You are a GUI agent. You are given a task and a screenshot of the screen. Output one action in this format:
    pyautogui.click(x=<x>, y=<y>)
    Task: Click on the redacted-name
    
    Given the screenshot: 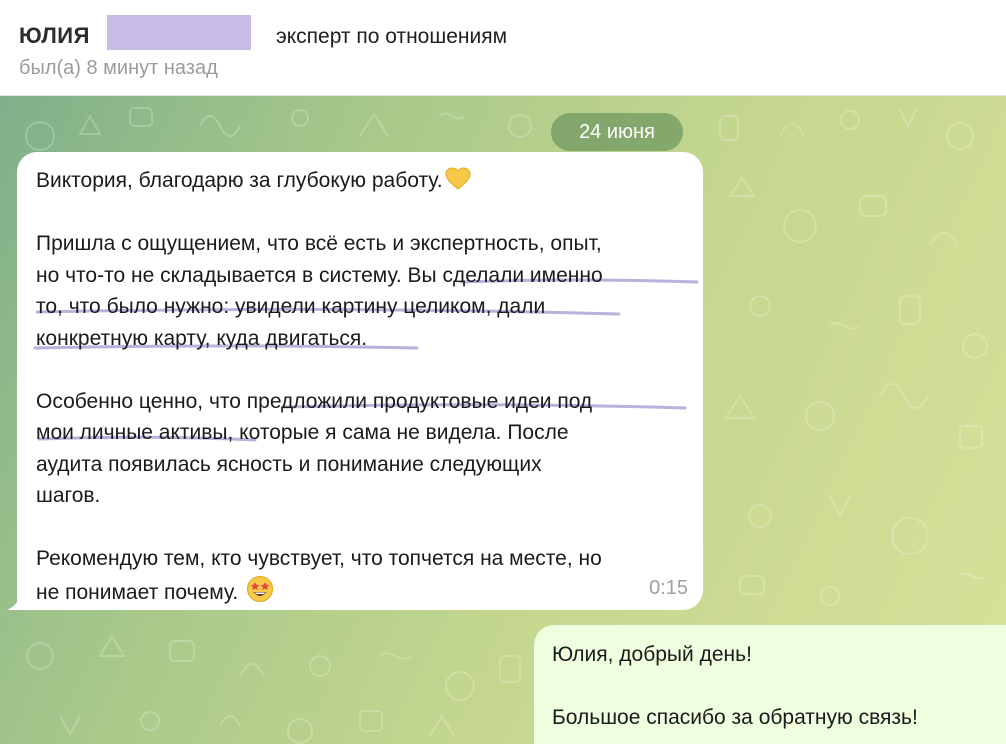 What is the action you would take?
    pyautogui.click(x=179, y=32)
    